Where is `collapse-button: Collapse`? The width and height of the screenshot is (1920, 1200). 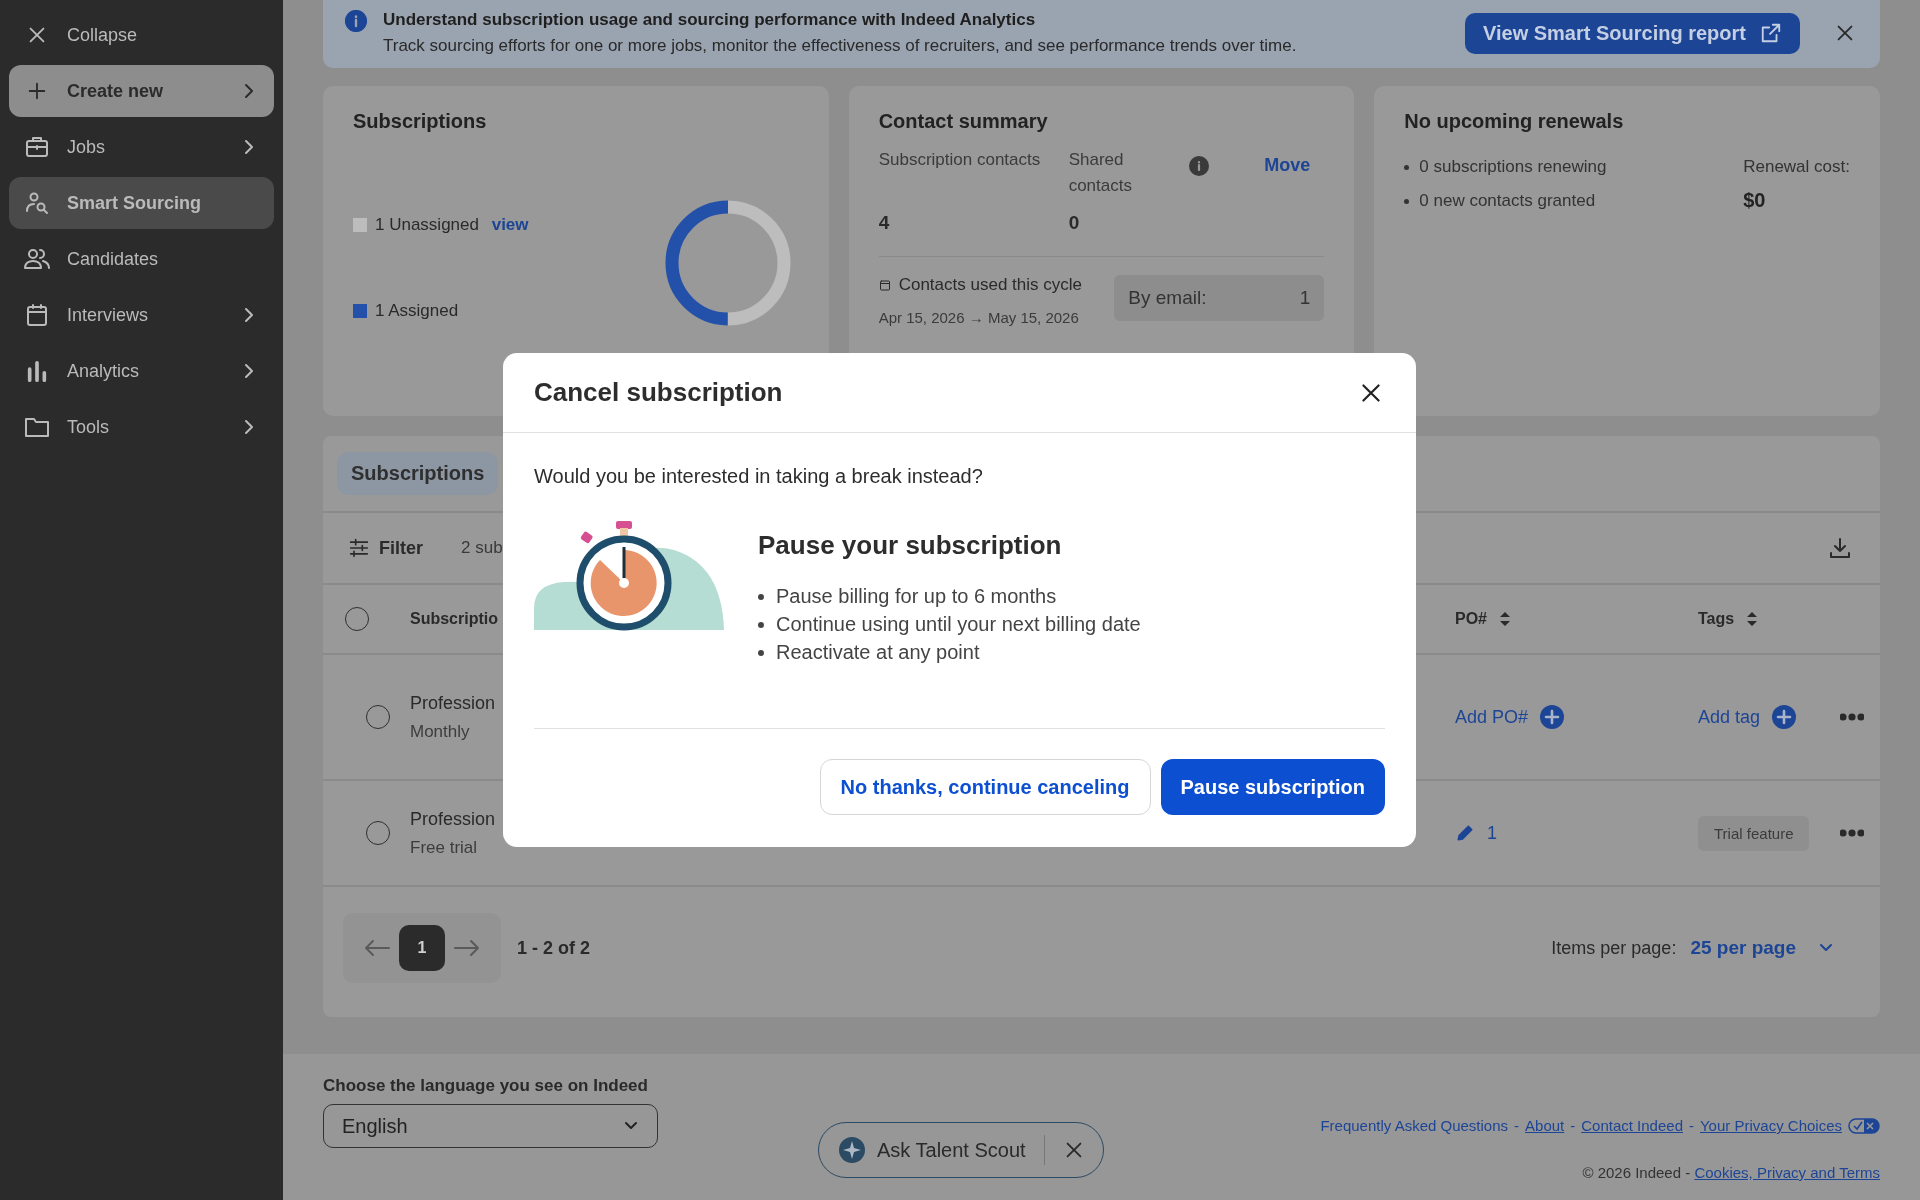
collapse-button: Collapse is located at coordinates (141, 35).